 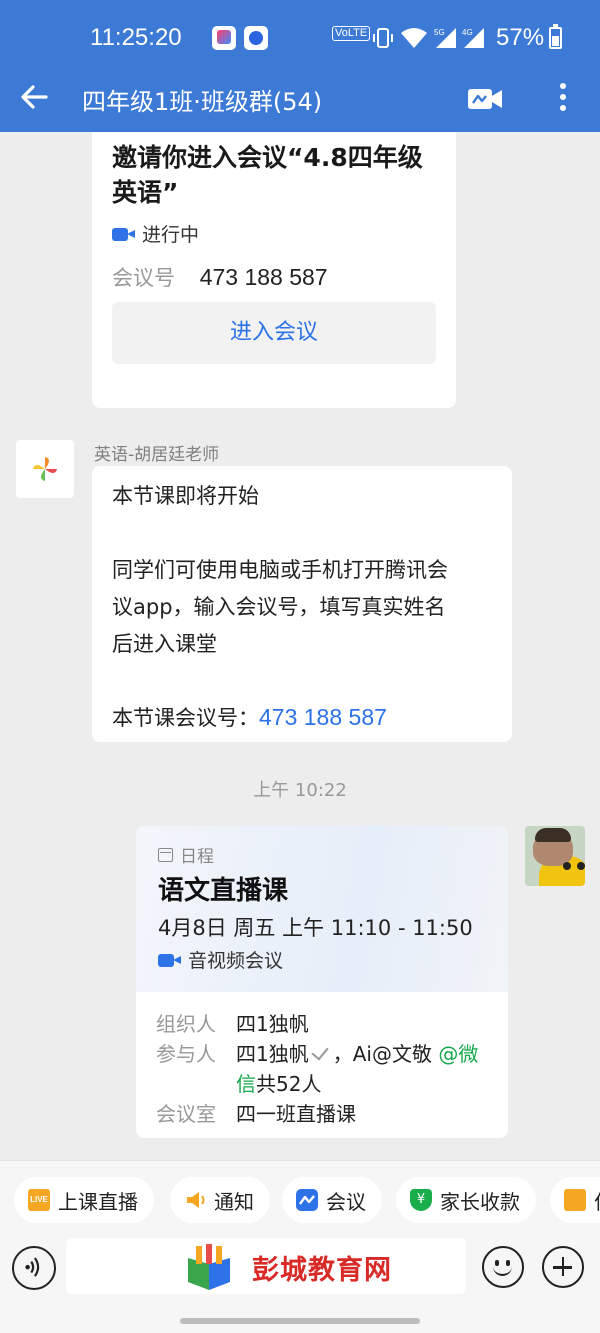 What do you see at coordinates (503, 1267) in the screenshot?
I see `emoji-icon` at bounding box center [503, 1267].